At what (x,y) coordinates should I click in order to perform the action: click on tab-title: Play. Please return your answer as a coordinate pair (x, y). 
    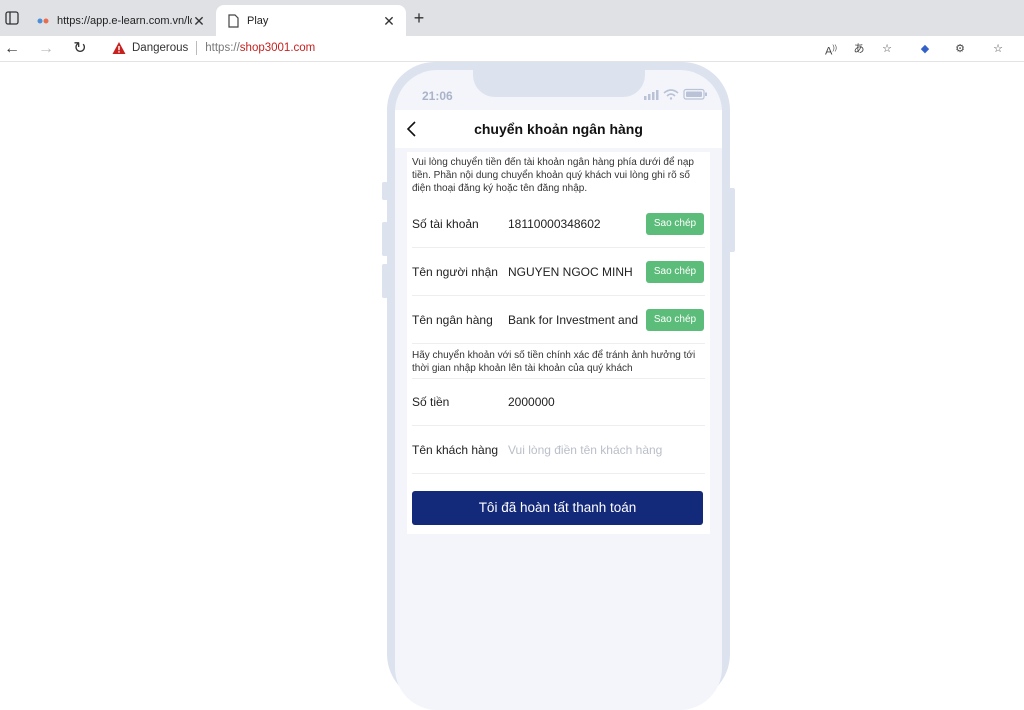
    Looking at the image, I should click on (258, 20).